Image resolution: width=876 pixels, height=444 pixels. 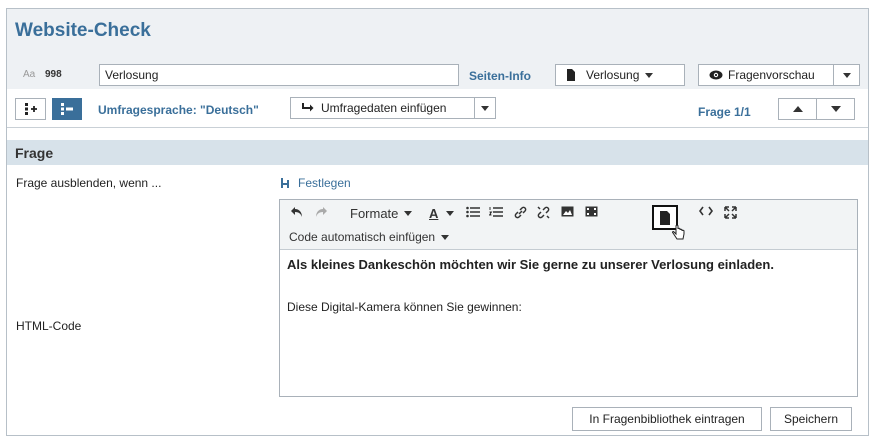 I want to click on code-insert-label: Code automatisch einfügen, so click(x=362, y=237).